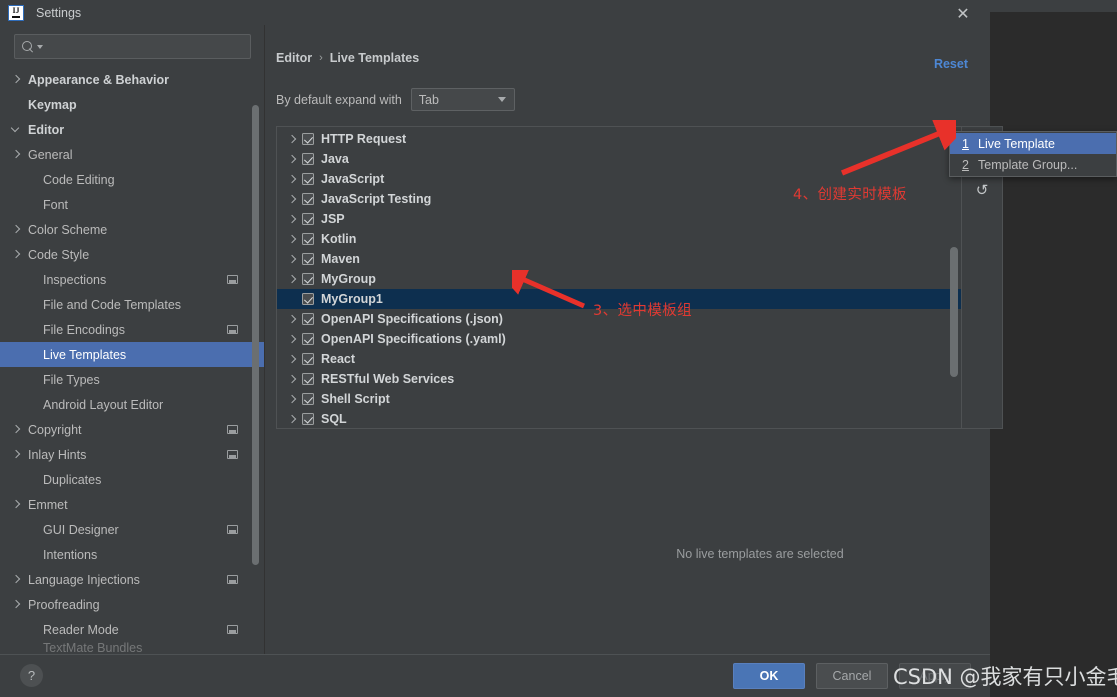  Describe the element at coordinates (619, 159) in the screenshot. I see `template-group-row: Java` at that location.